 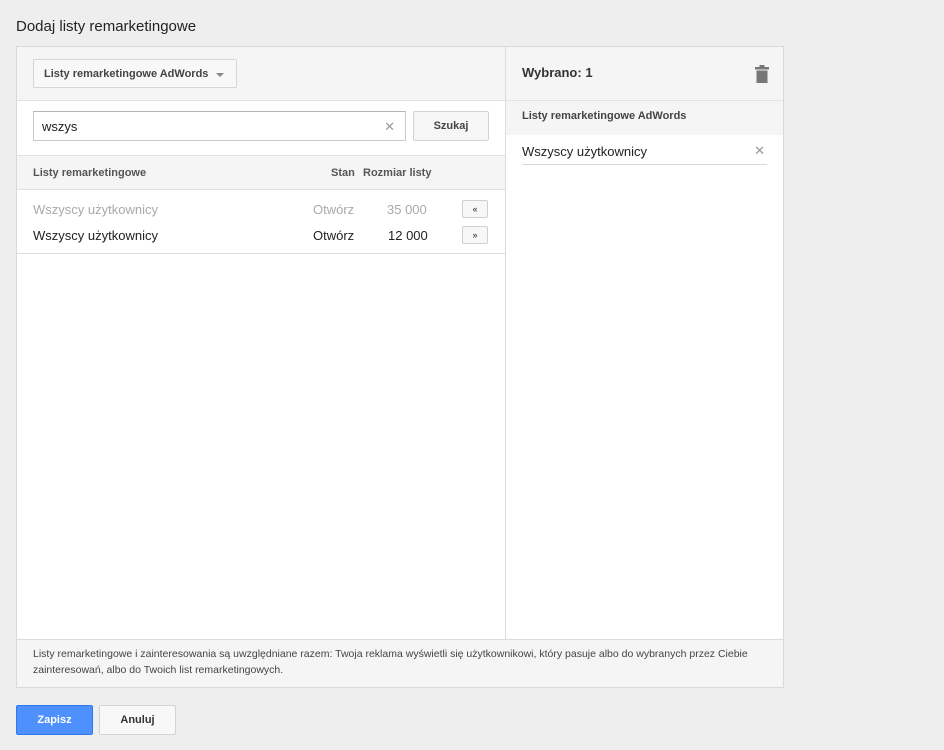 What do you see at coordinates (261, 172) in the screenshot?
I see `table-header: Listy remarketingowe Stan Rozmiar listy` at bounding box center [261, 172].